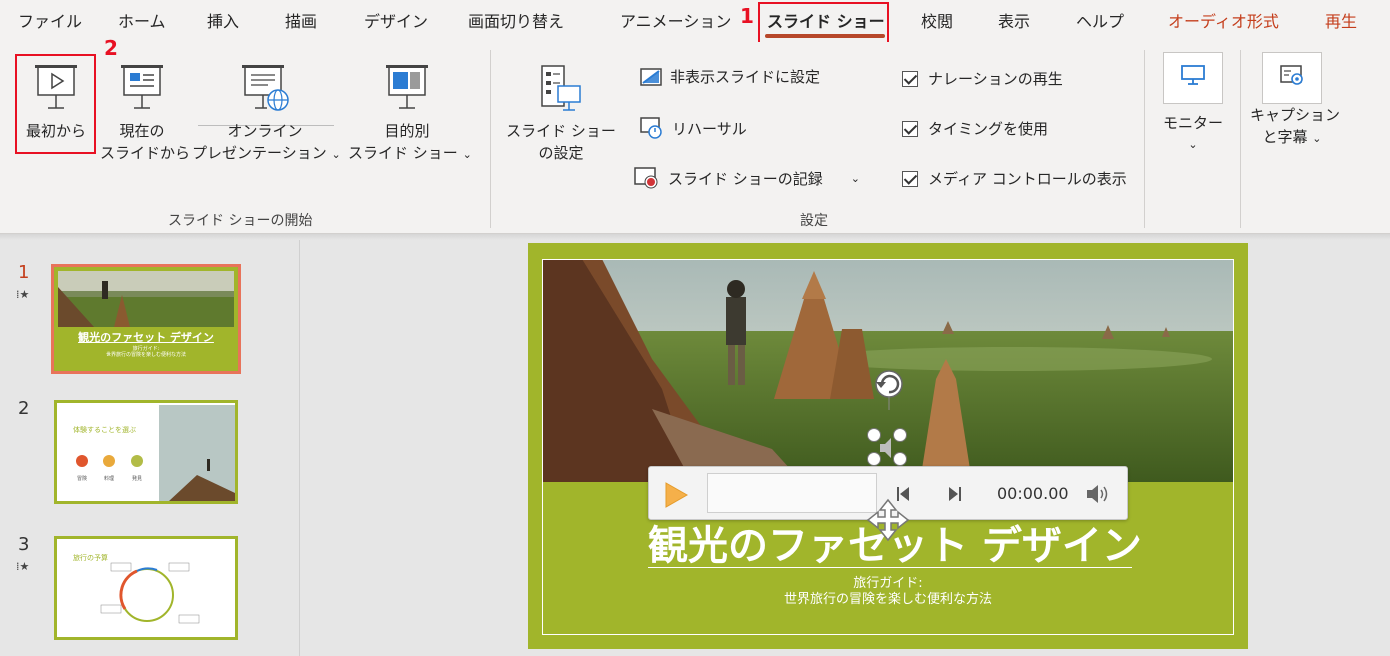 This screenshot has height=656, width=1390. I want to click on monitor-icon-box, so click(1193, 78).